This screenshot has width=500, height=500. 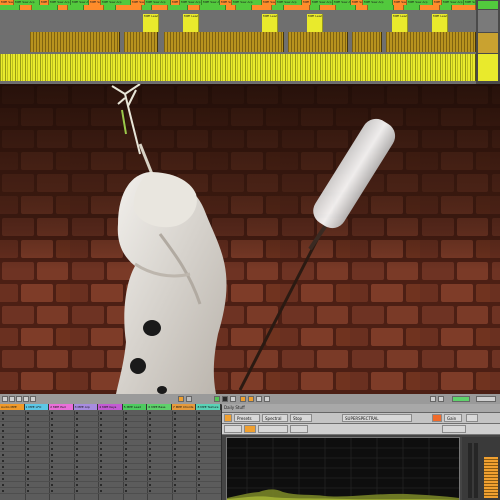 I want to click on metronome-toggle, so click(x=259, y=399).